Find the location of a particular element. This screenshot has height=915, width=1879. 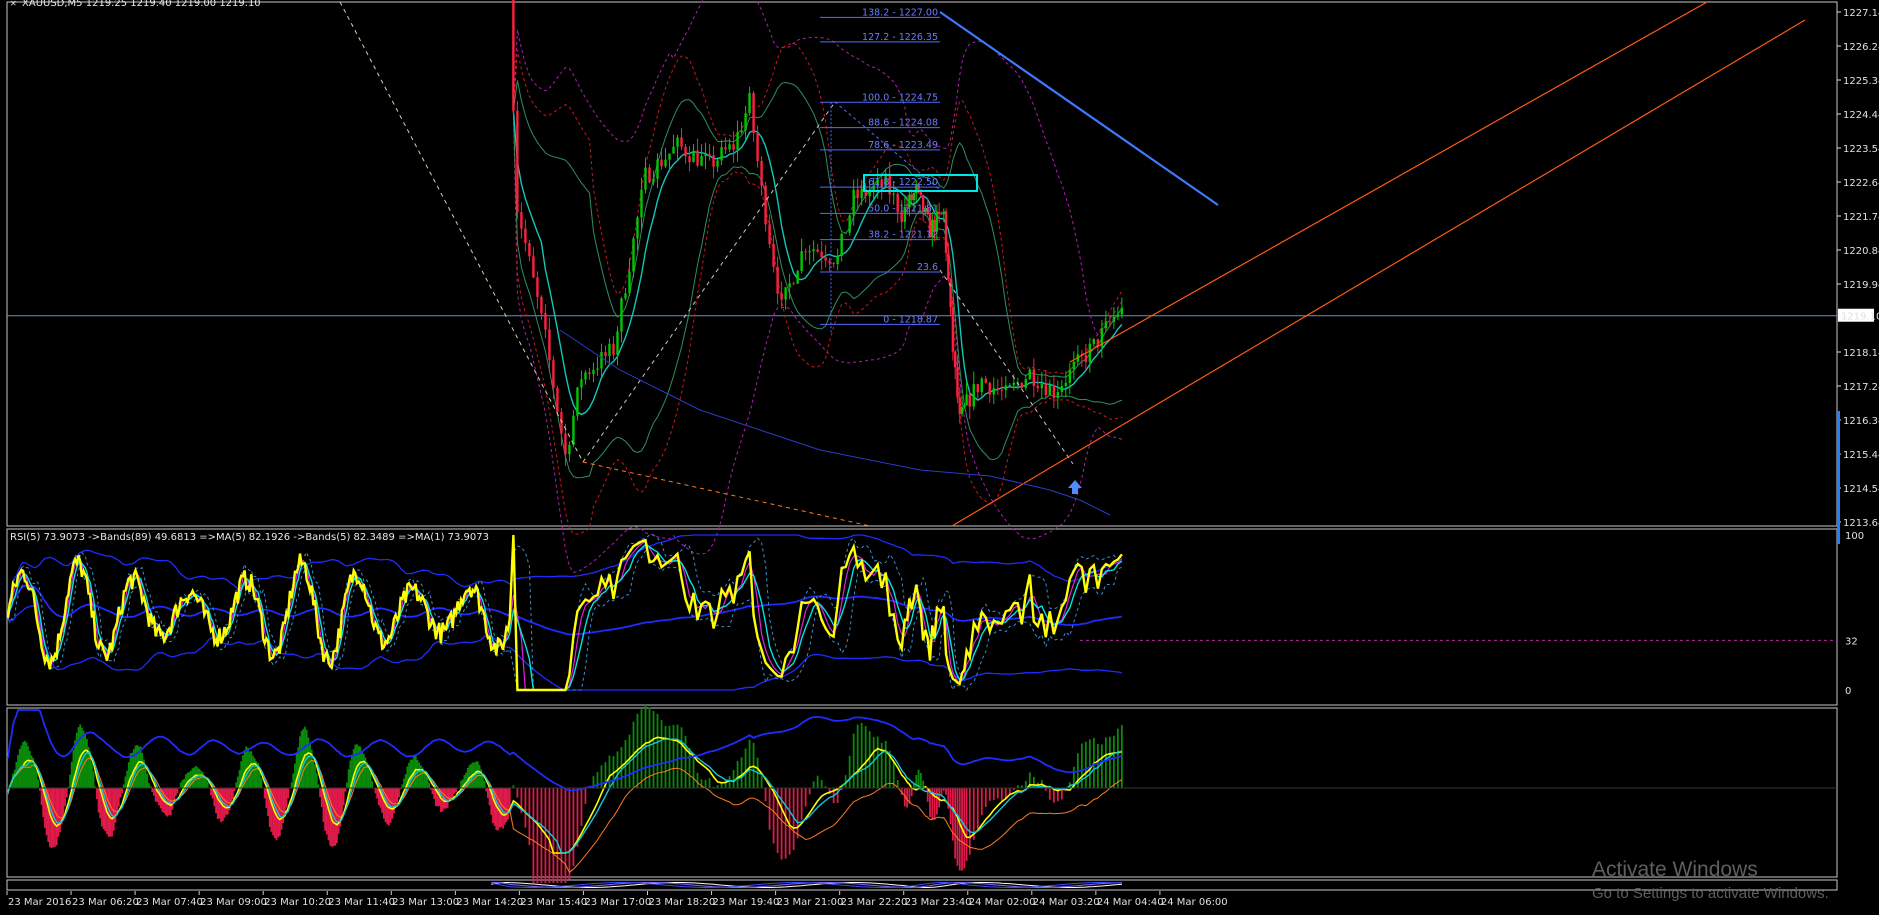

inner-lower-band is located at coordinates (817, 294).